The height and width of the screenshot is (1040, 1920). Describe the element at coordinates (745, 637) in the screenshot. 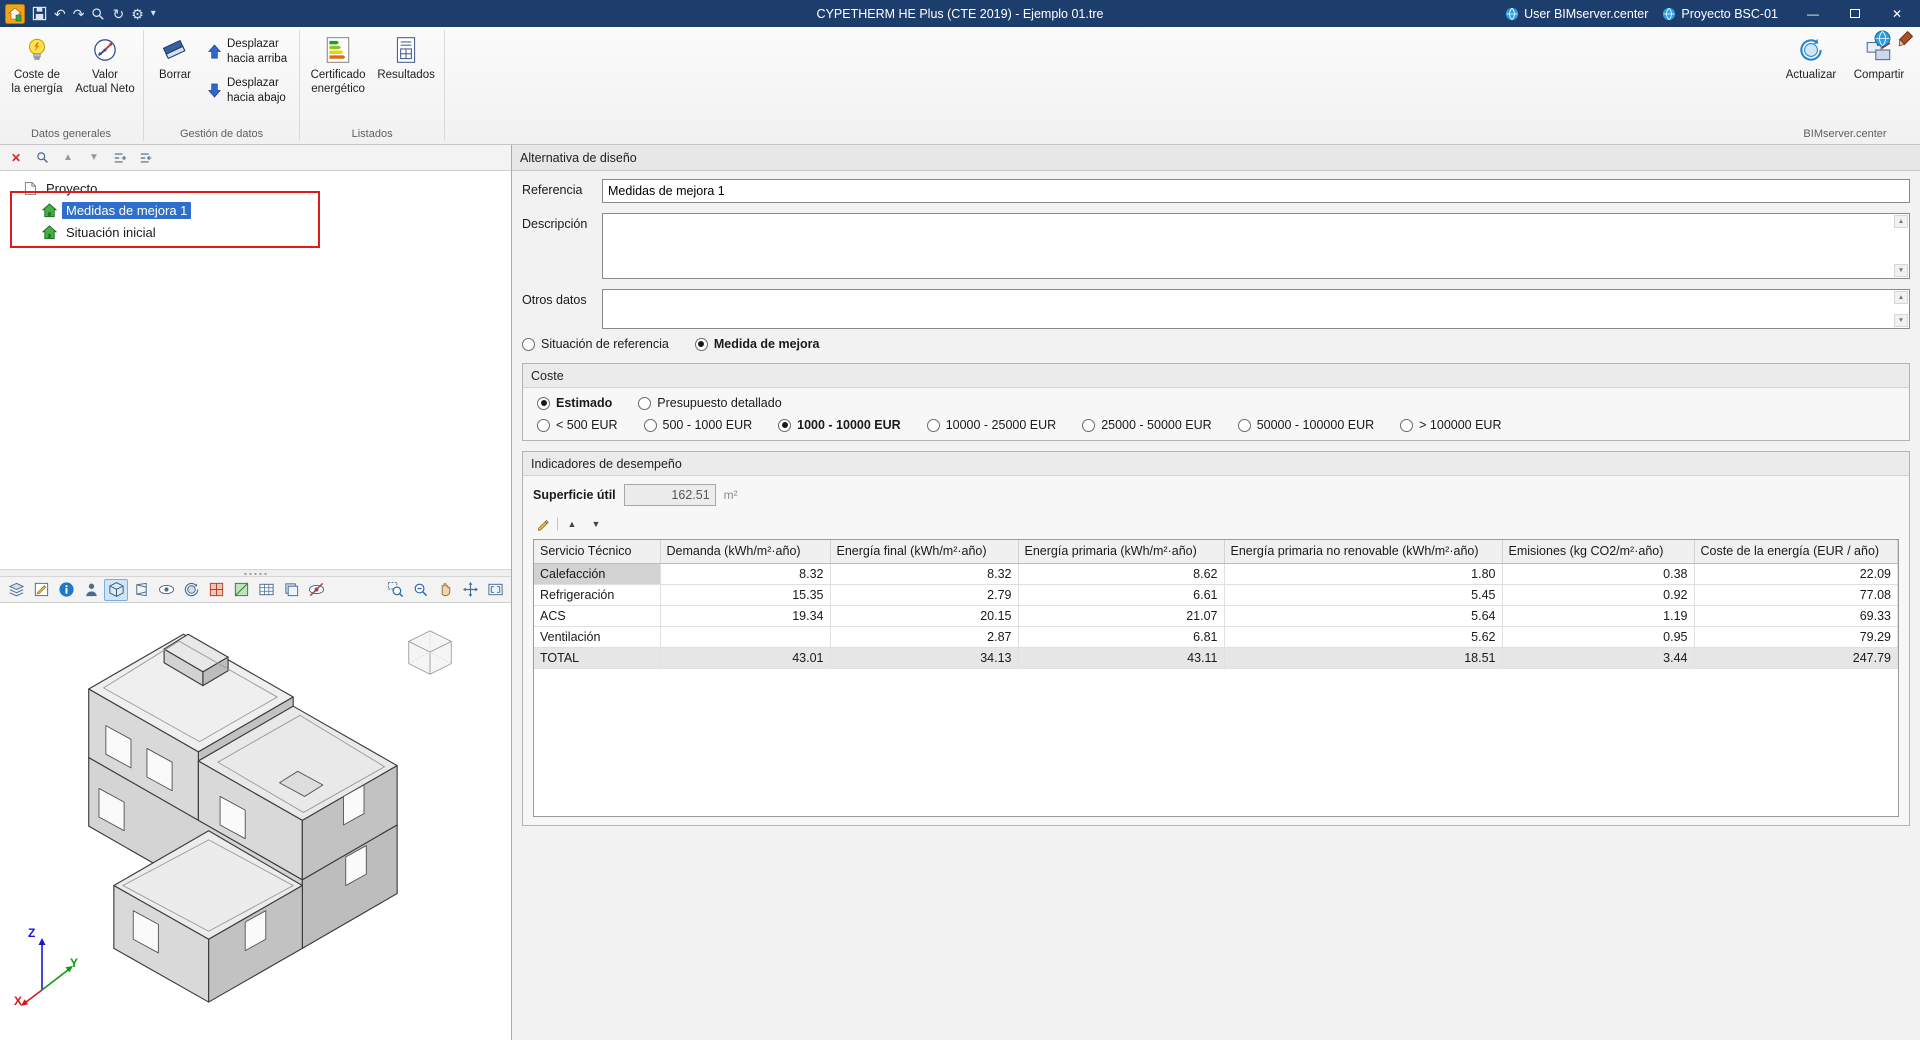

I see `cell` at that location.